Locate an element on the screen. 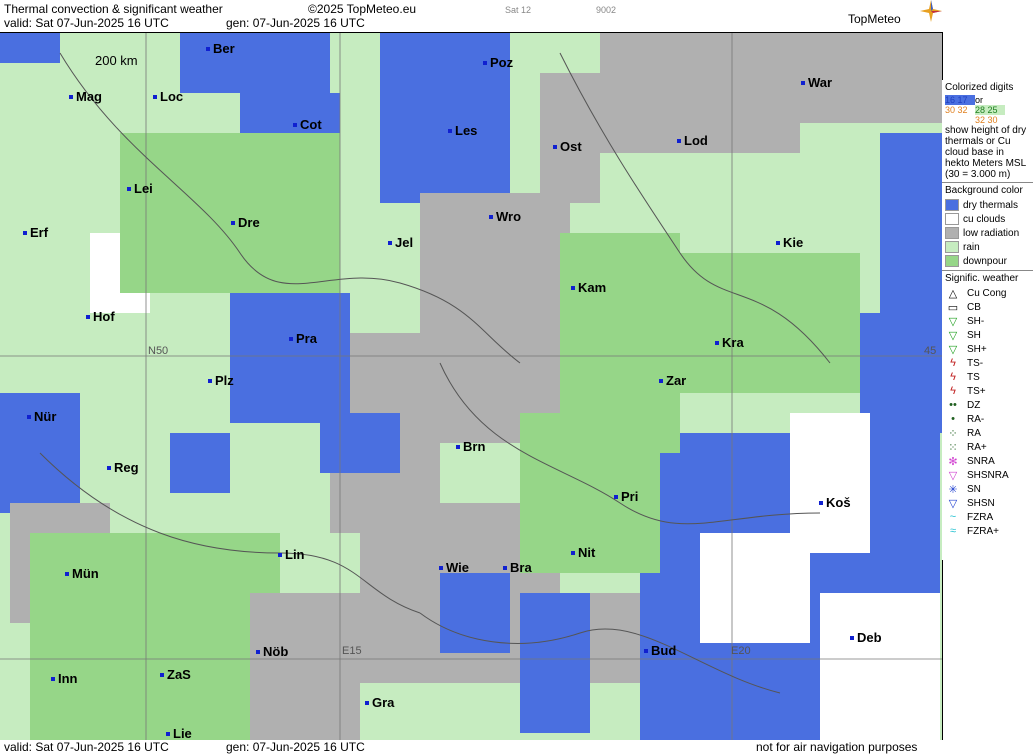 The image size is (1033, 754). wx-item-label: RA+ is located at coordinates (977, 447).